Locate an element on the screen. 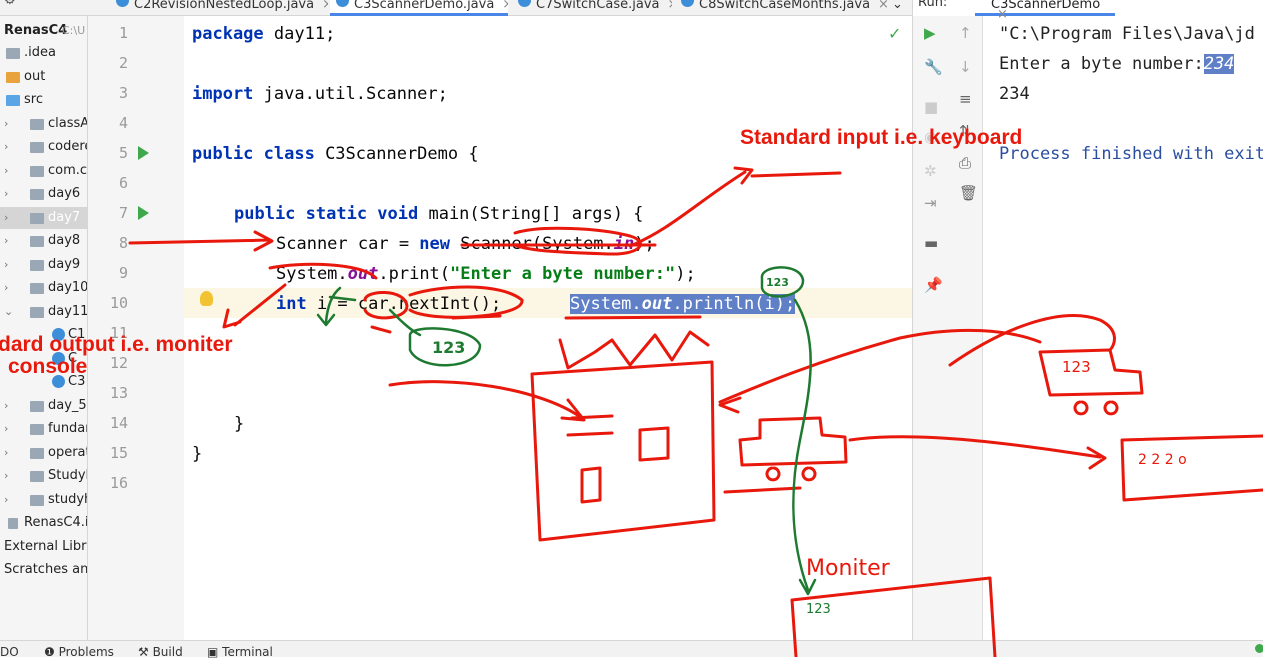 This screenshot has height=659, width=1263. stdin-annotation: Standard input i.e. keyboard is located at coordinates (881, 137).